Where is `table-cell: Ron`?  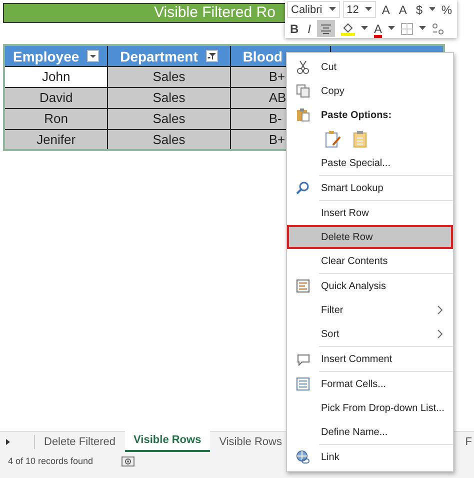 table-cell: Ron is located at coordinates (56, 118).